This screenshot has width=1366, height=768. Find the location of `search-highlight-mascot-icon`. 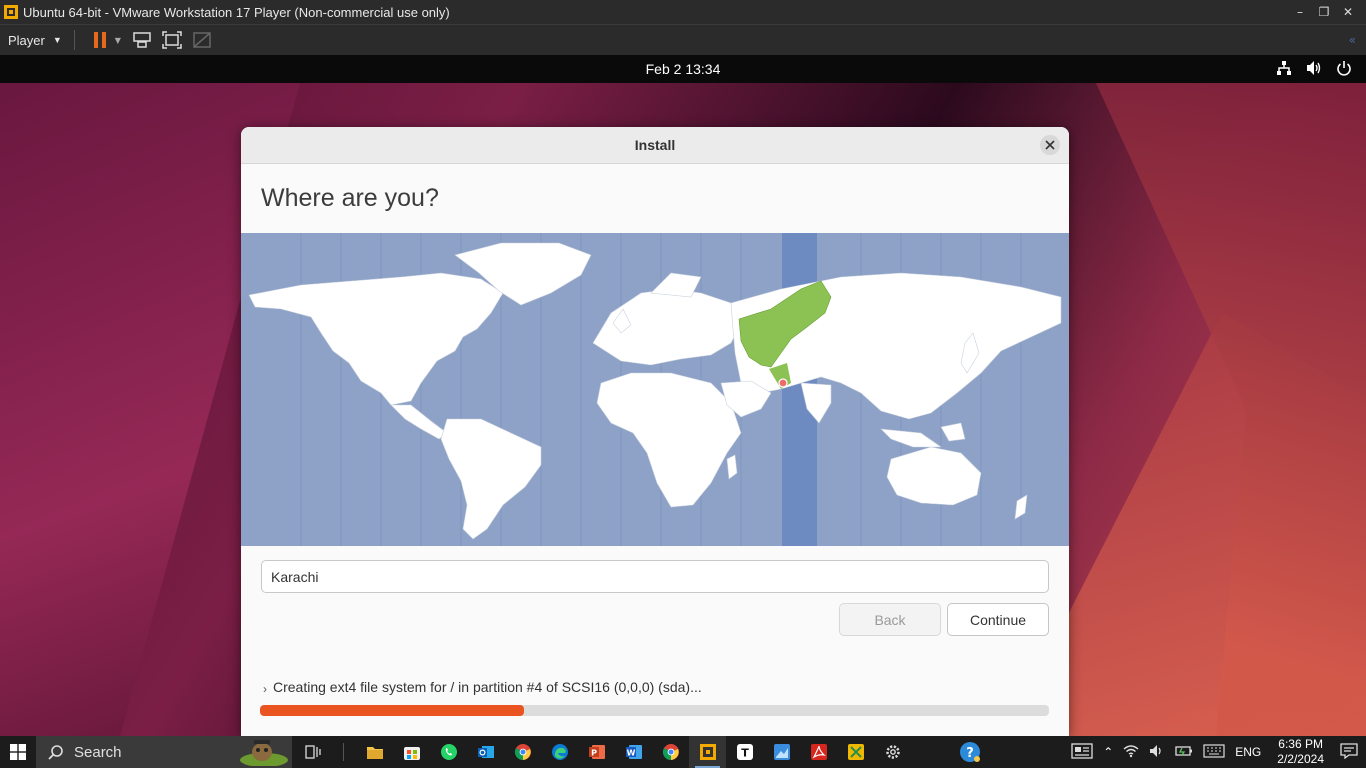

search-highlight-mascot-icon is located at coordinates (264, 753).